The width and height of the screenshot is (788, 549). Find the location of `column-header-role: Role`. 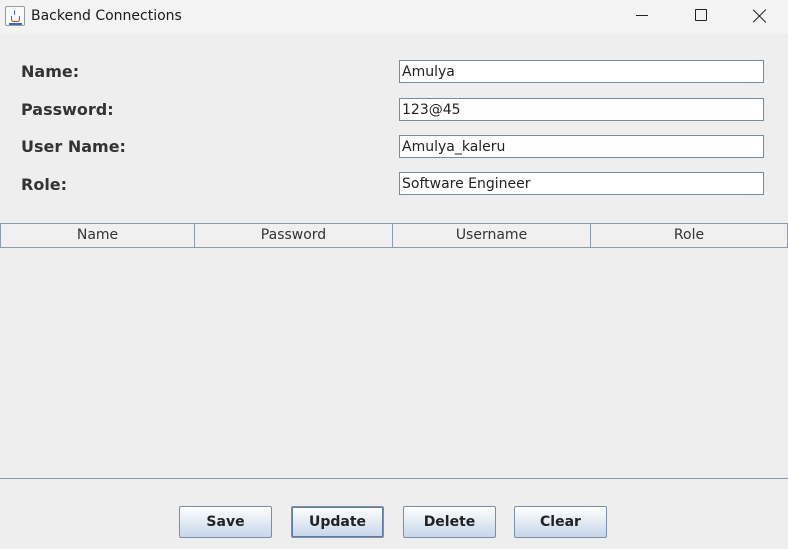

column-header-role: Role is located at coordinates (689, 235).